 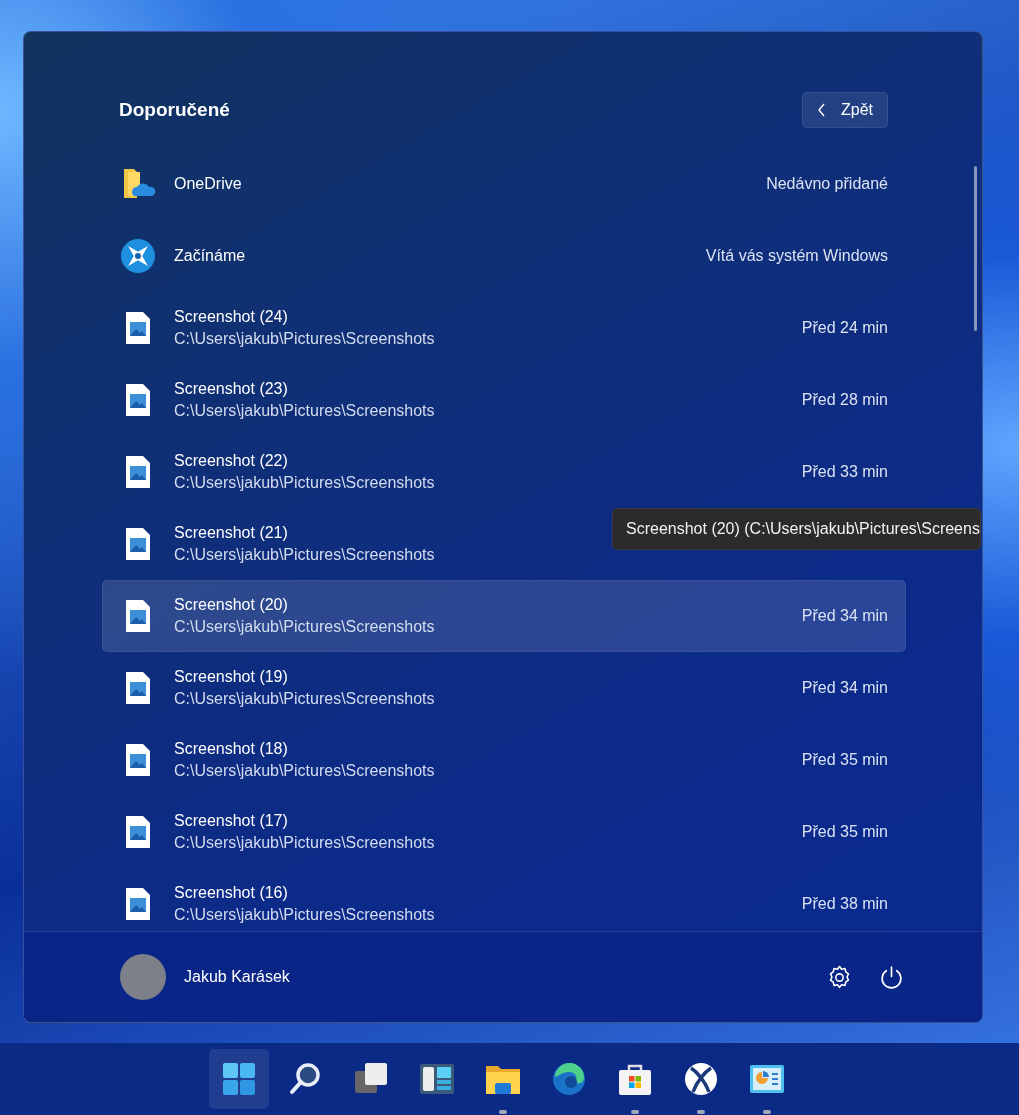 I want to click on item-detail: Před 38 min, so click(x=844, y=904).